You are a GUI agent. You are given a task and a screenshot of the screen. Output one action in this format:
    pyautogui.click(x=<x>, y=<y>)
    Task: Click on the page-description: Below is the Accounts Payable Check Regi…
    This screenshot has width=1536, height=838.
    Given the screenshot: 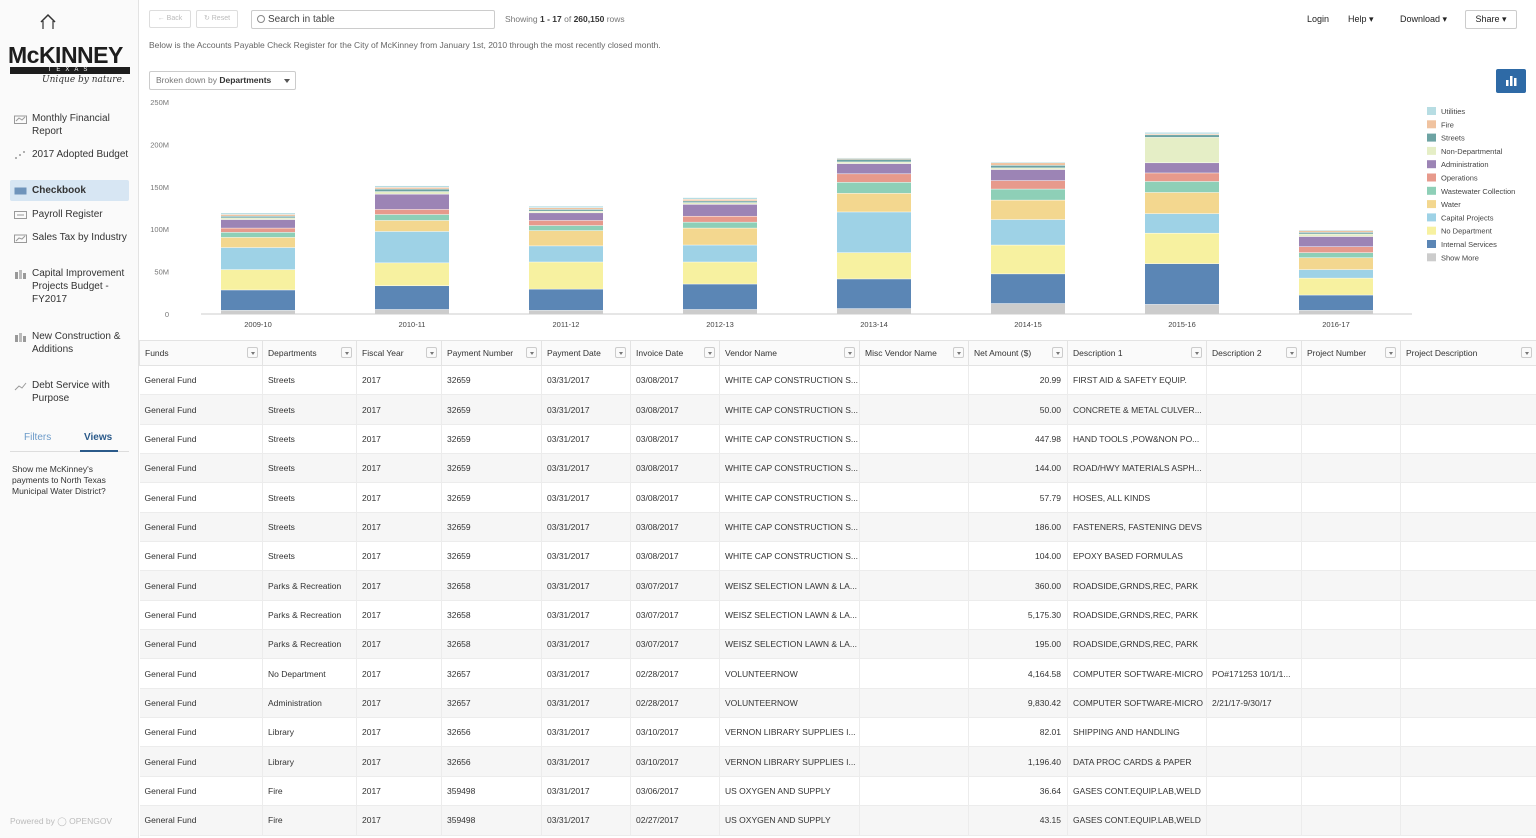 What is the action you would take?
    pyautogui.click(x=405, y=45)
    